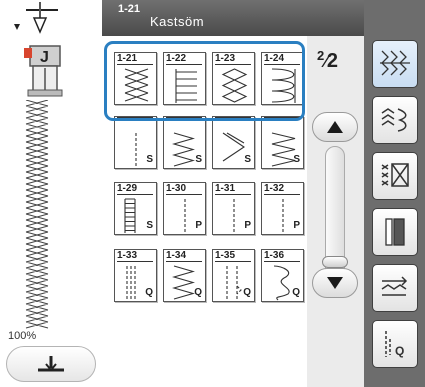 The image size is (425, 387). Describe the element at coordinates (233, 208) in the screenshot. I see `stitch-tile: 1-31 P` at that location.